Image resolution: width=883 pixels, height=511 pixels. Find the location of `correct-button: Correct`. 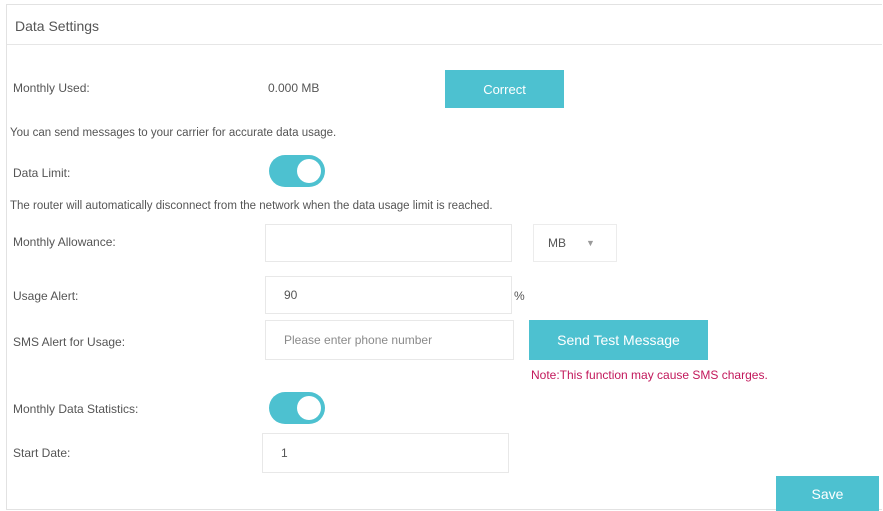

correct-button: Correct is located at coordinates (504, 89).